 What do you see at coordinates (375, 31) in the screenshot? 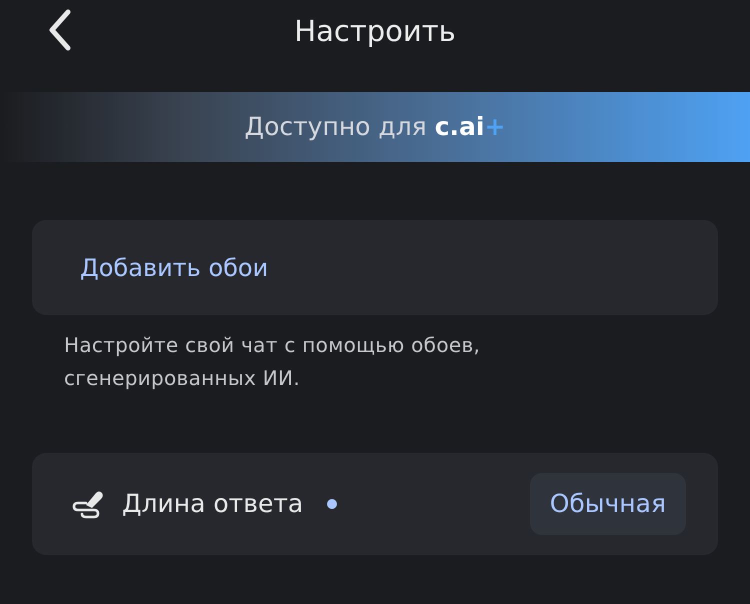
I see `page-title: Настроить` at bounding box center [375, 31].